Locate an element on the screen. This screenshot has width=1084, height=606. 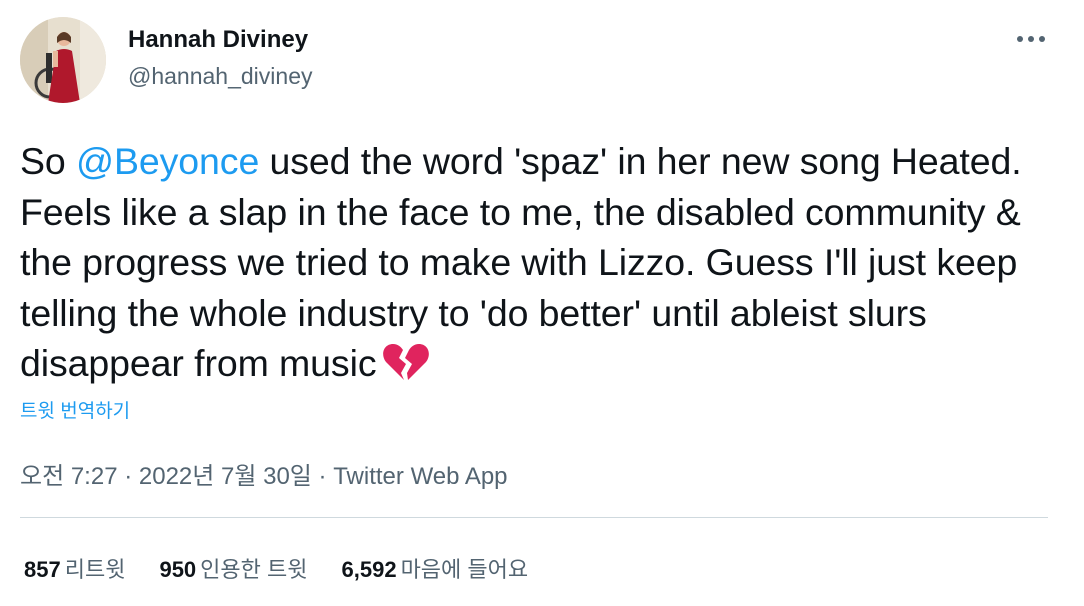
avatar is located at coordinates (63, 60).